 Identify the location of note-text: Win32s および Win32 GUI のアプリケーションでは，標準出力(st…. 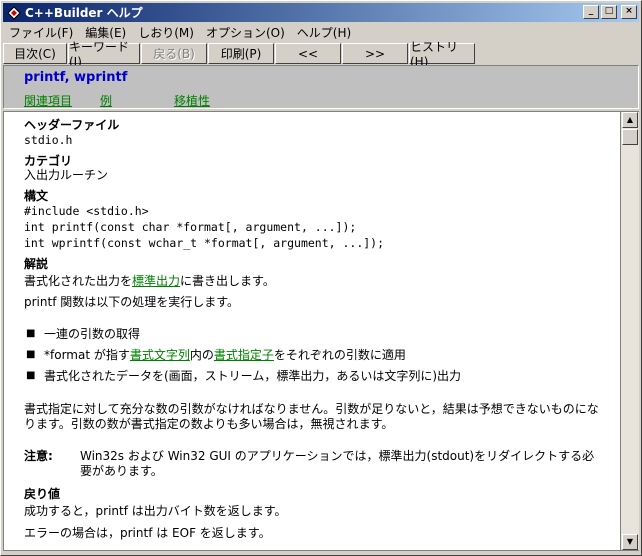
(337, 463).